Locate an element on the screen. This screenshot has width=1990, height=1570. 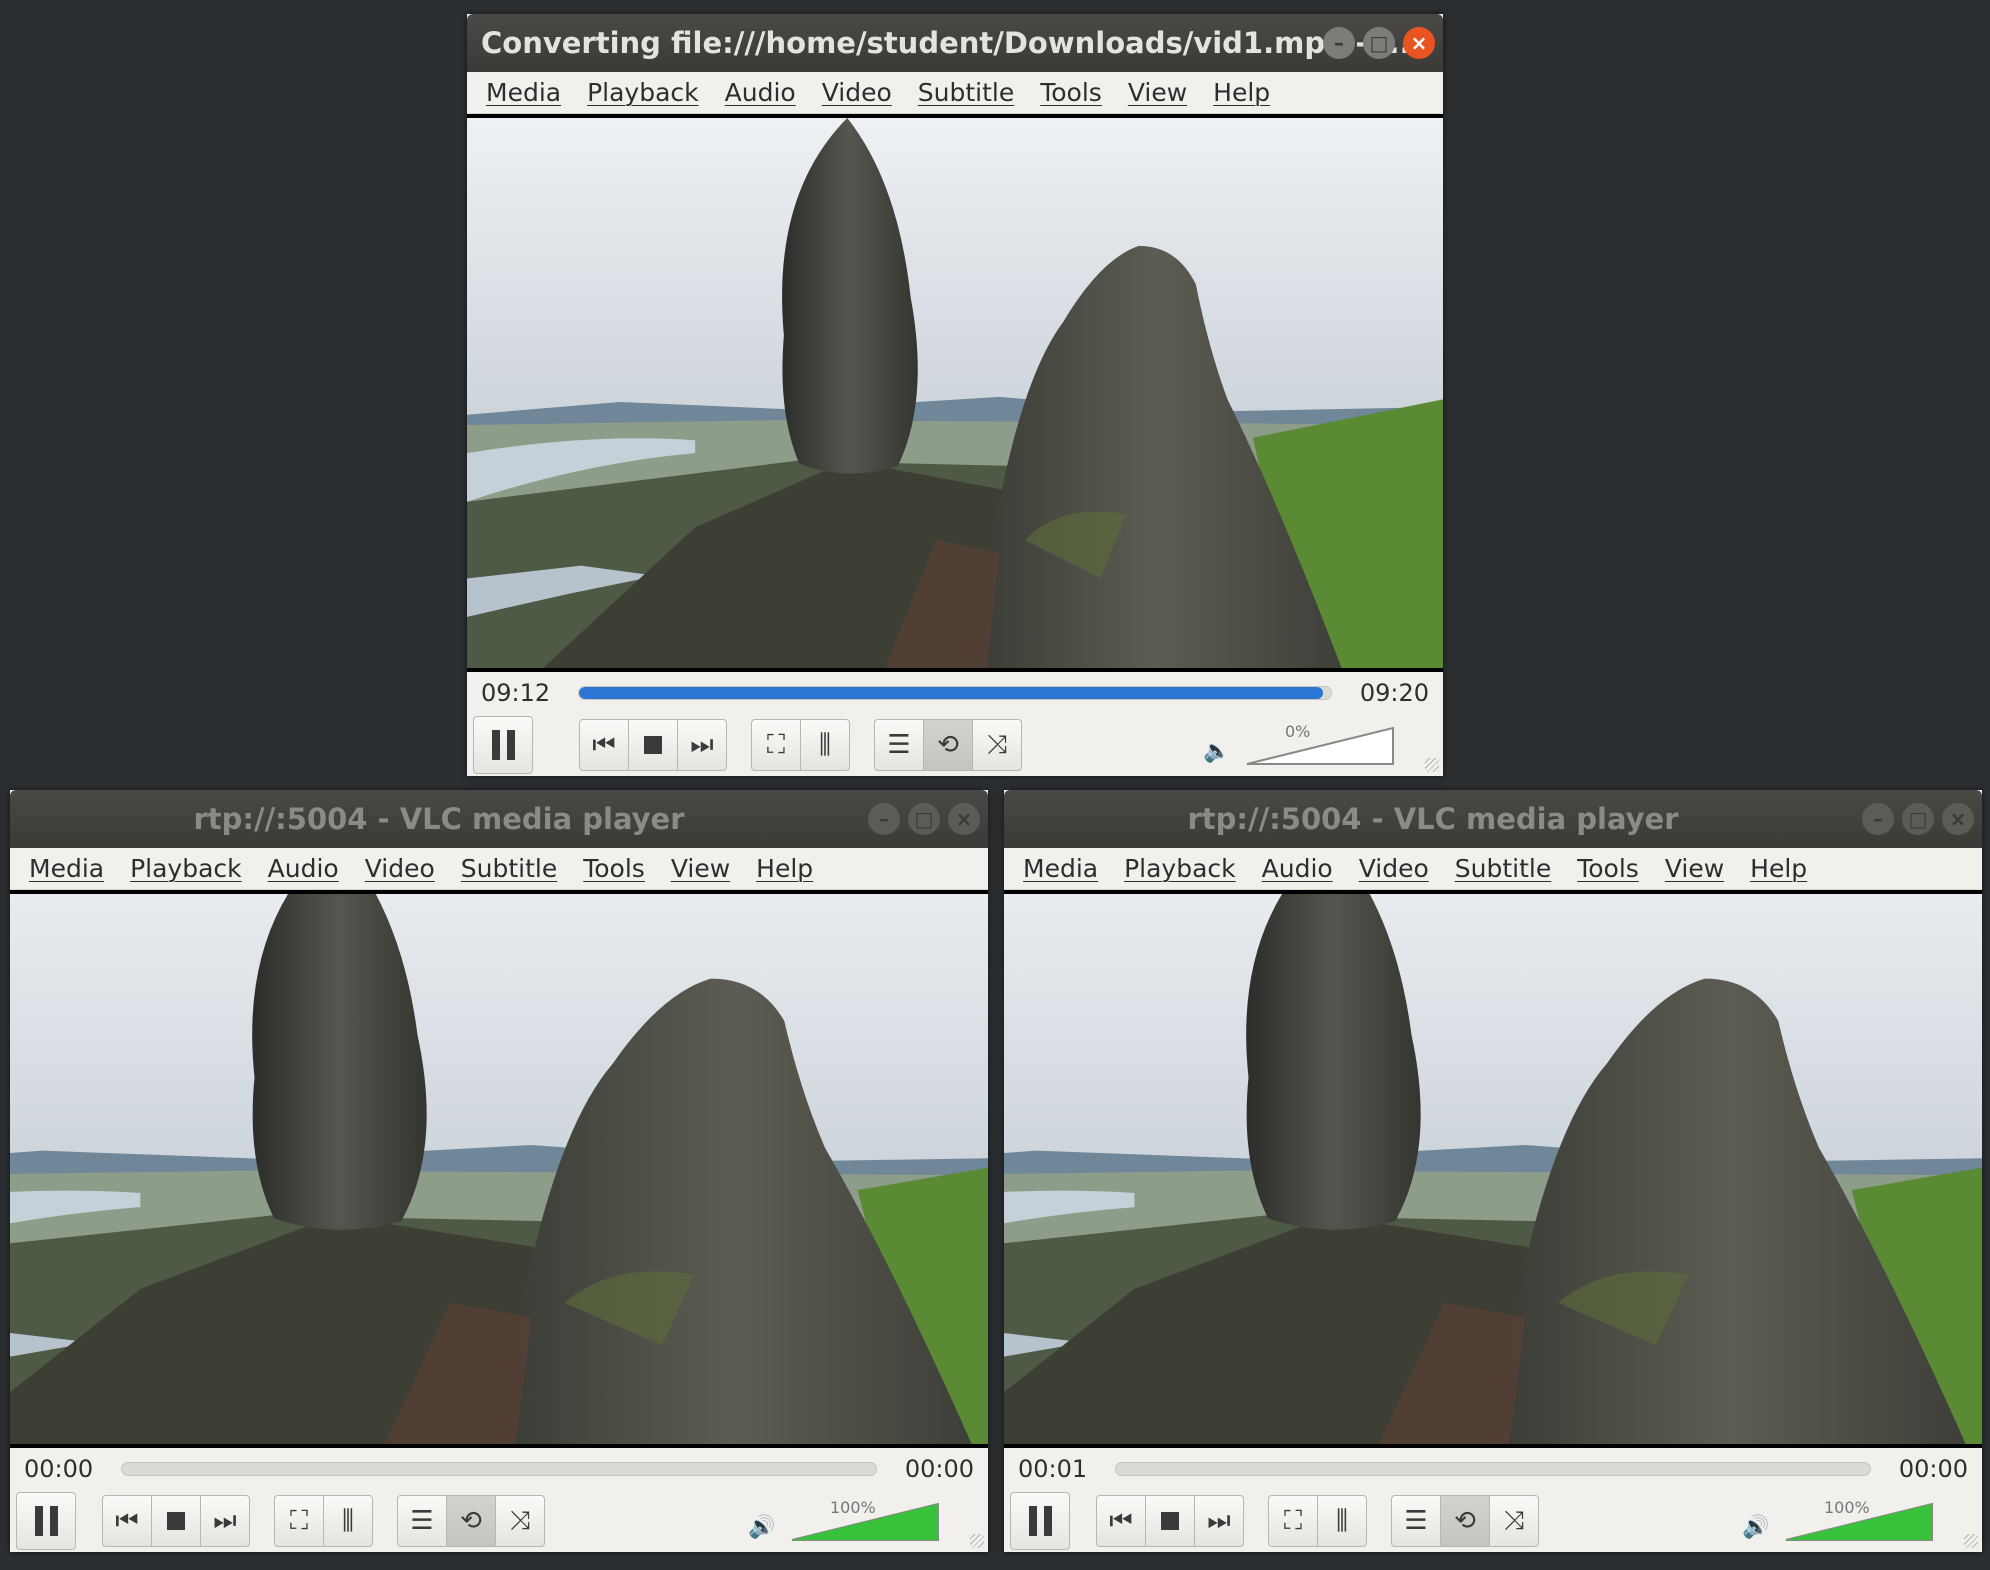
fullscreen-icon: ⛶ is located at coordinates (1293, 1521).